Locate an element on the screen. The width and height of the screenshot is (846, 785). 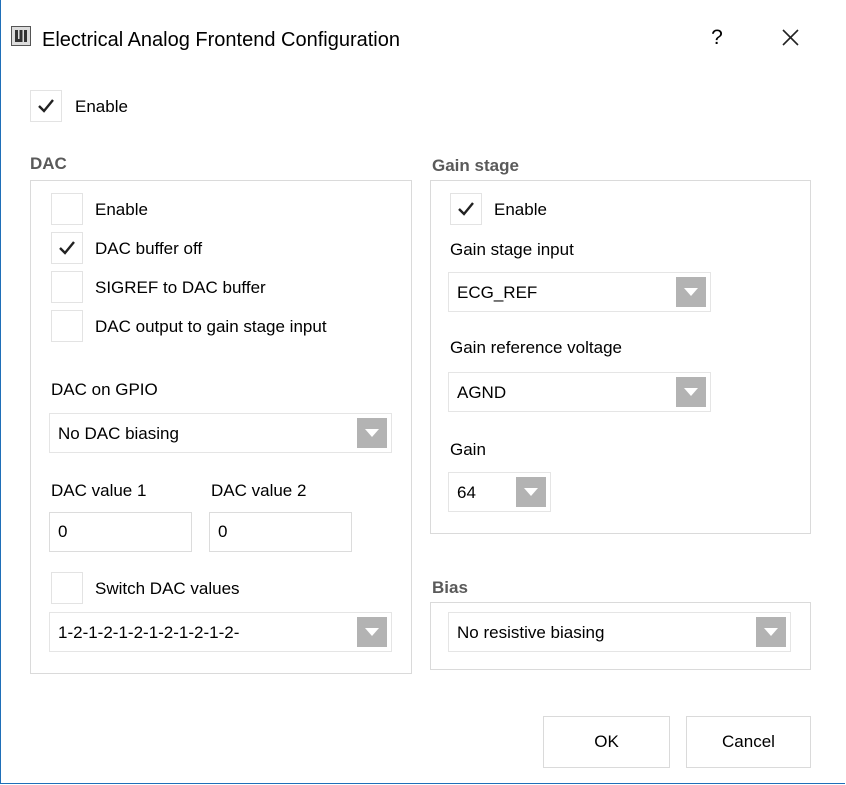
app-icon is located at coordinates (21, 36).